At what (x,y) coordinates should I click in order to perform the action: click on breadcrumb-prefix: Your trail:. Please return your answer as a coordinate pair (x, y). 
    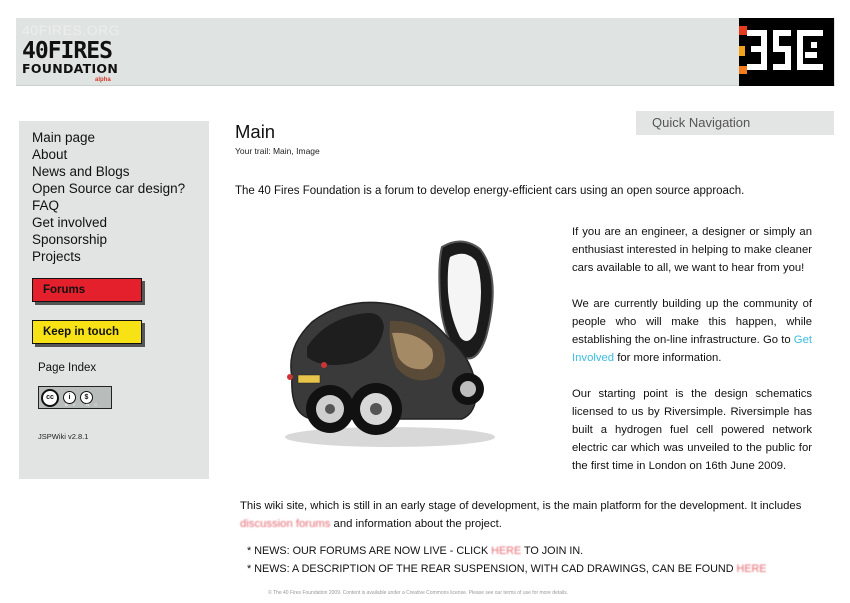
    Looking at the image, I should click on (253, 151).